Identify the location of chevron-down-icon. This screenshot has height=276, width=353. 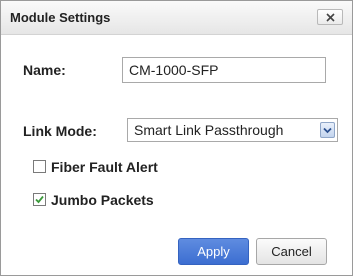
(327, 130).